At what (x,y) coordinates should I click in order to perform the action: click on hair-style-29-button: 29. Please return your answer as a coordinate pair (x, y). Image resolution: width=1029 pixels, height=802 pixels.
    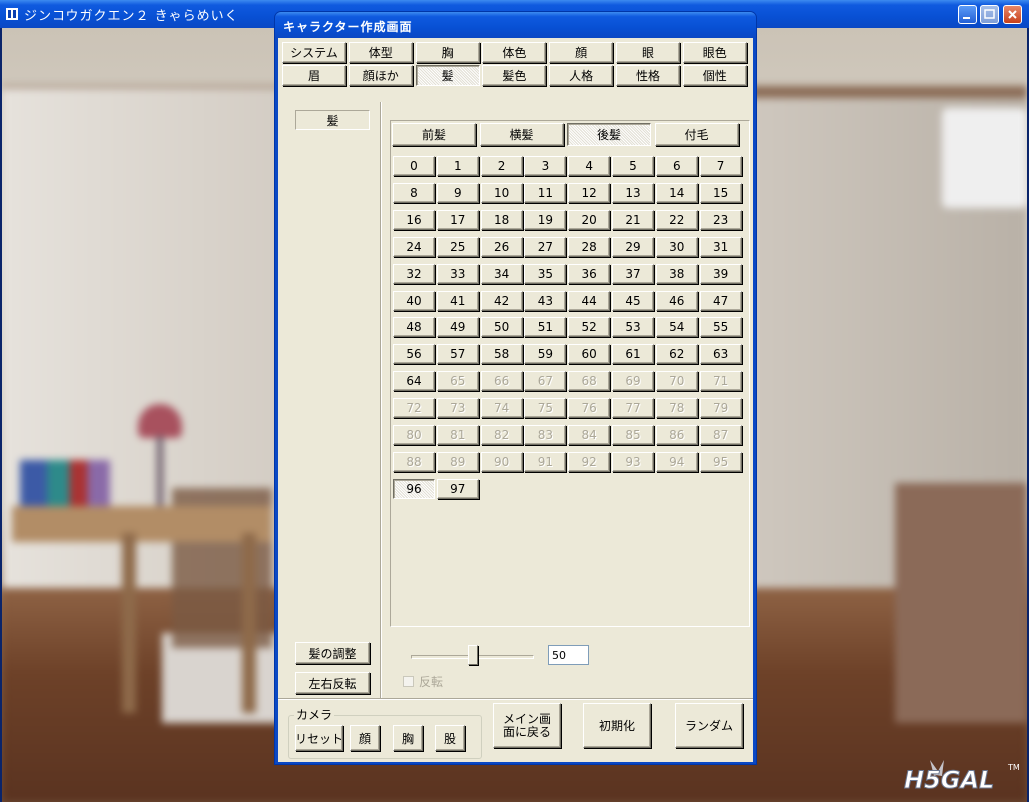
    Looking at the image, I should click on (633, 246).